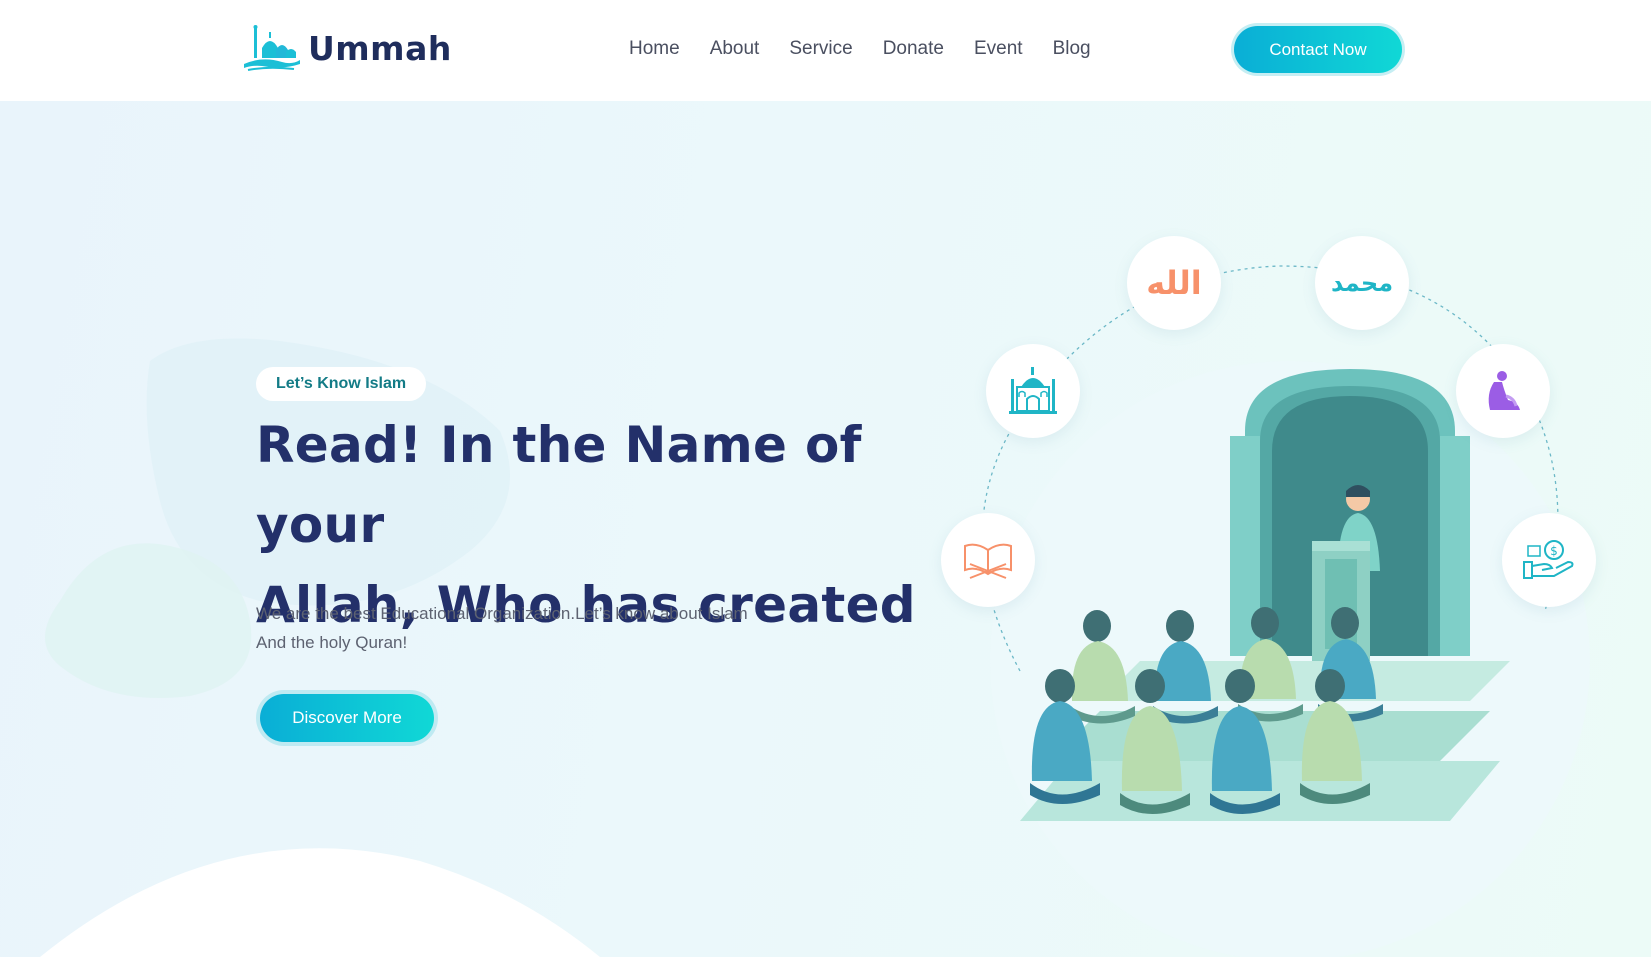 This screenshot has height=957, width=1651. I want to click on mosque-icon-graphic, so click(1033, 390).